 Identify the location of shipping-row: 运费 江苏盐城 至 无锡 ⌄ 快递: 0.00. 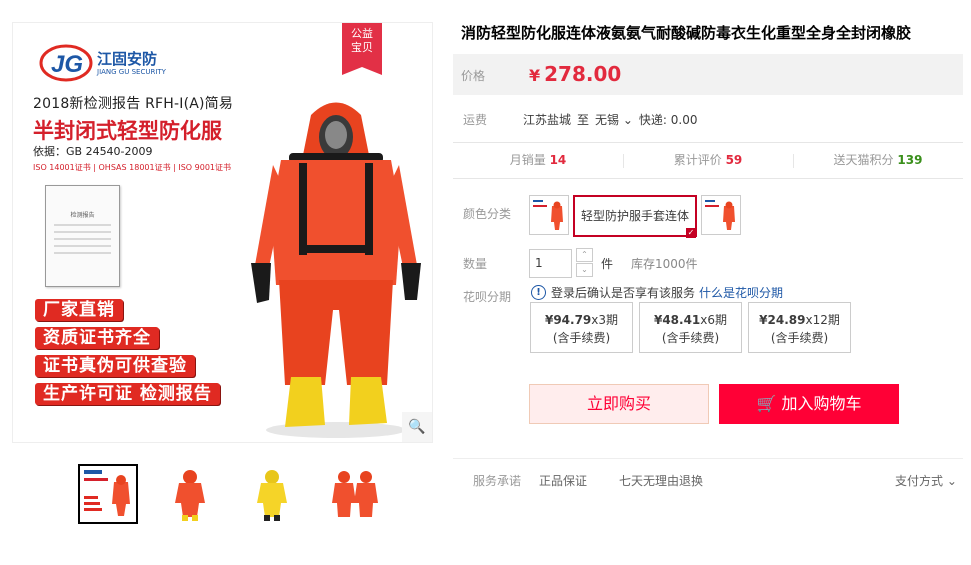
(583, 119).